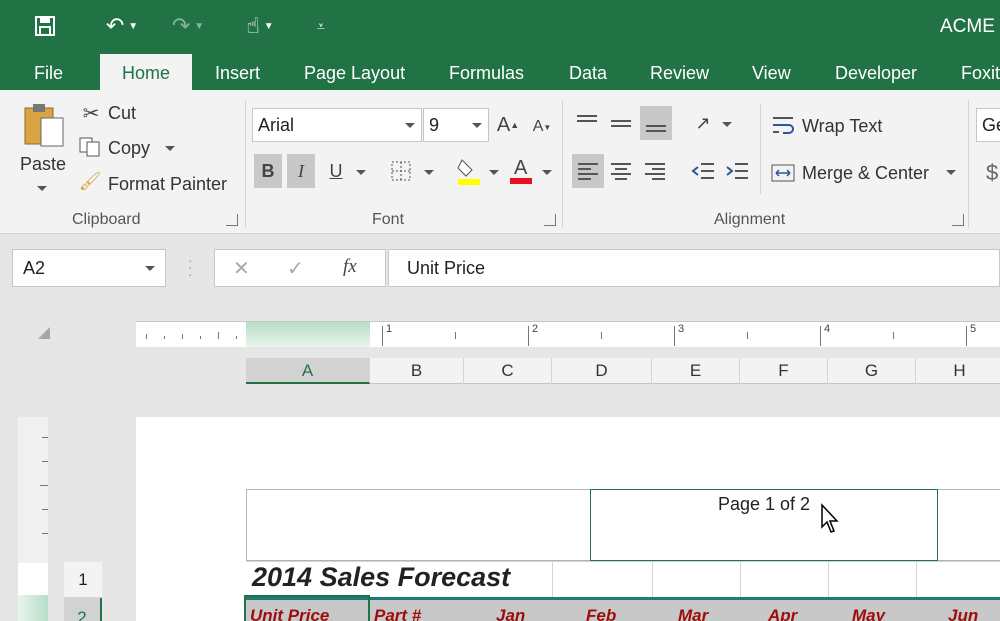 This screenshot has width=1000, height=621. Describe the element at coordinates (970, 26) in the screenshot. I see `window-title: ACME S` at that location.